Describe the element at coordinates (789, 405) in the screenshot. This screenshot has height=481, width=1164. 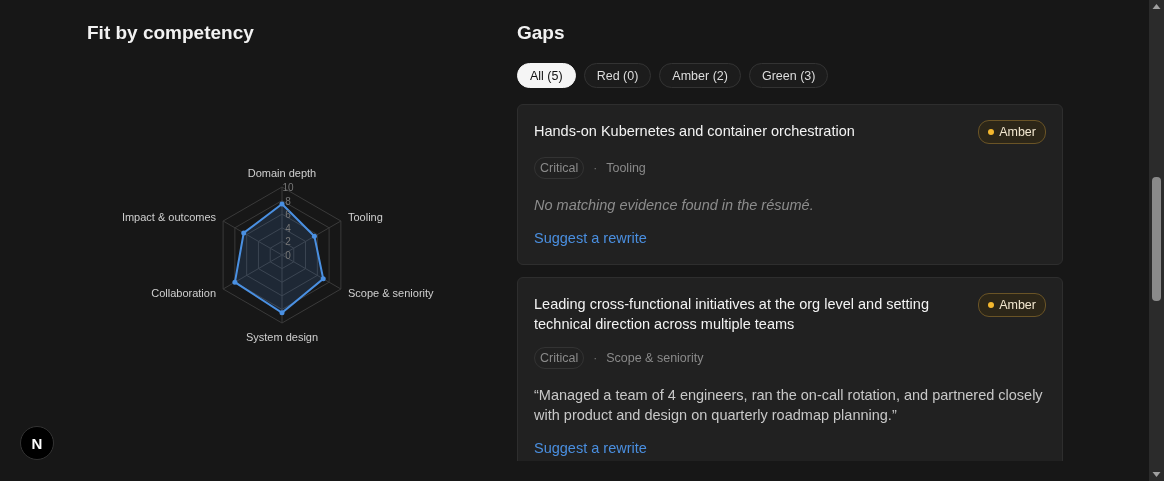
I see `evidence-text: “Managed a team of 4 engineers, ran the on-call rotation, and partnered closely with product and design on quarterly roadmap planning.”` at that location.